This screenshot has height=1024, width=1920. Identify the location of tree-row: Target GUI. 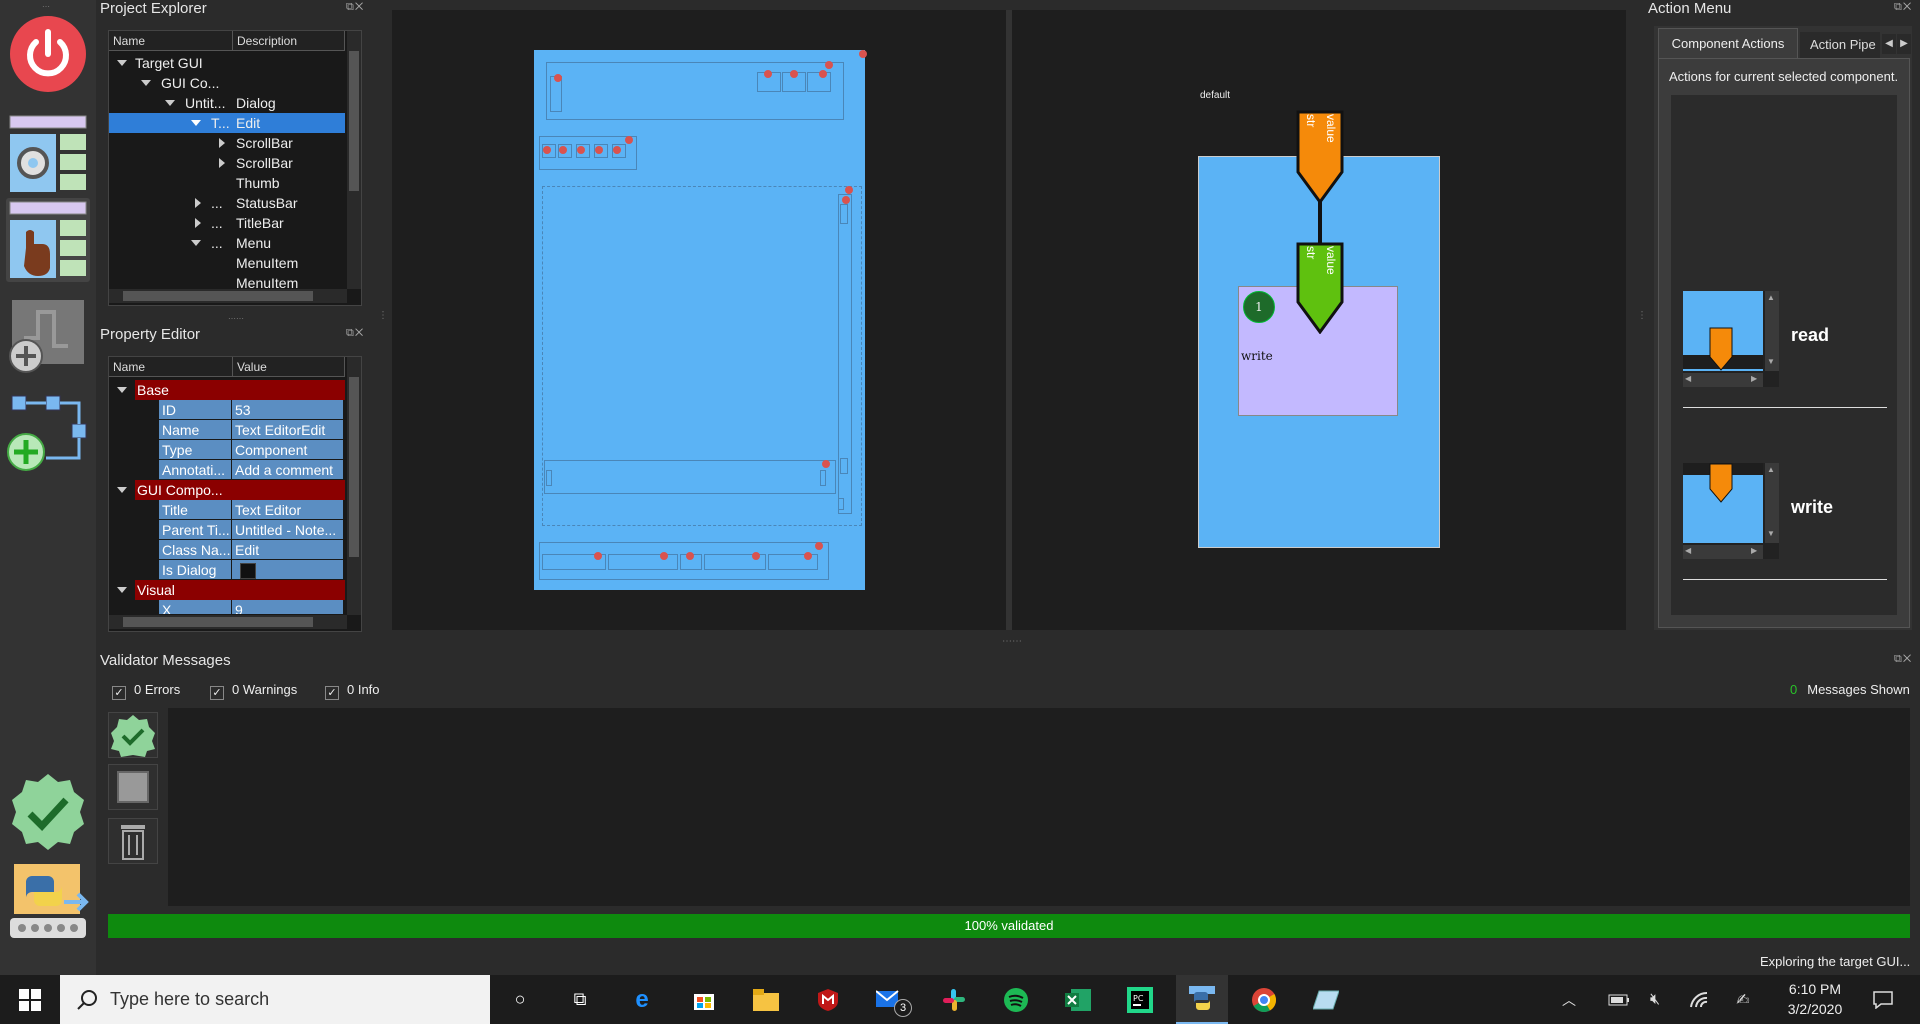
(227, 63).